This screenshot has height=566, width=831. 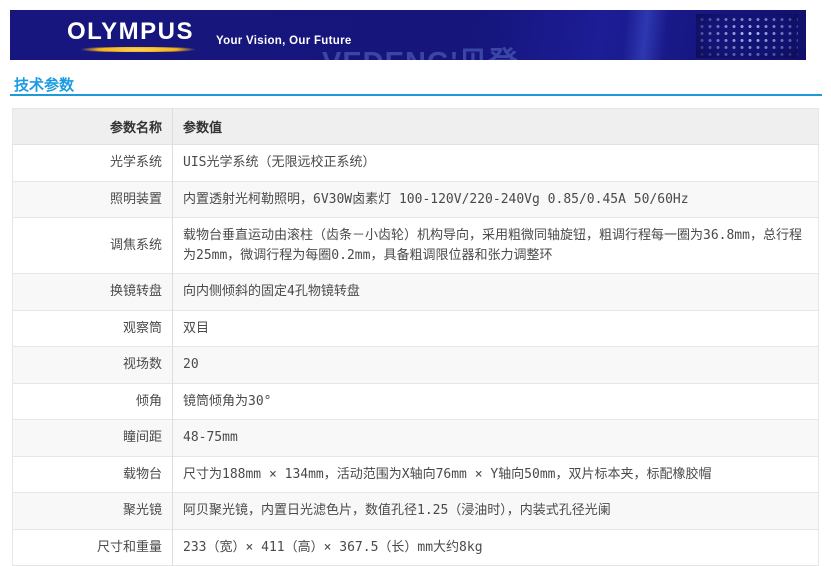 What do you see at coordinates (92, 364) in the screenshot?
I see `param-name-cell: 视场数` at bounding box center [92, 364].